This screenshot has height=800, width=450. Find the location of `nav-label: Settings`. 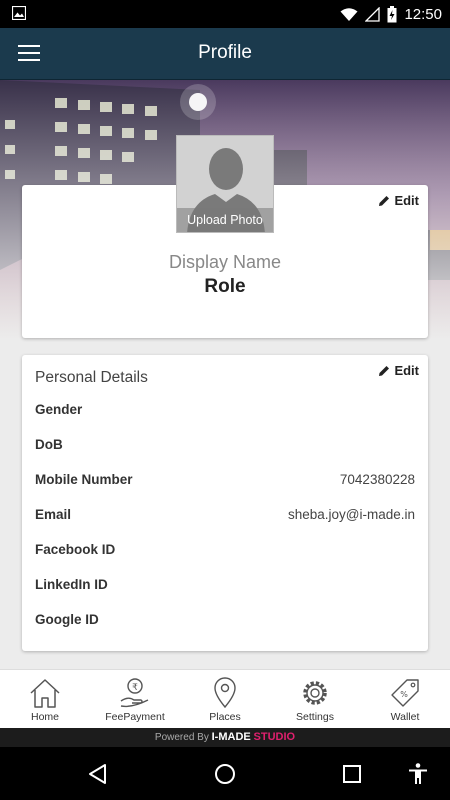

nav-label: Settings is located at coordinates (315, 717).